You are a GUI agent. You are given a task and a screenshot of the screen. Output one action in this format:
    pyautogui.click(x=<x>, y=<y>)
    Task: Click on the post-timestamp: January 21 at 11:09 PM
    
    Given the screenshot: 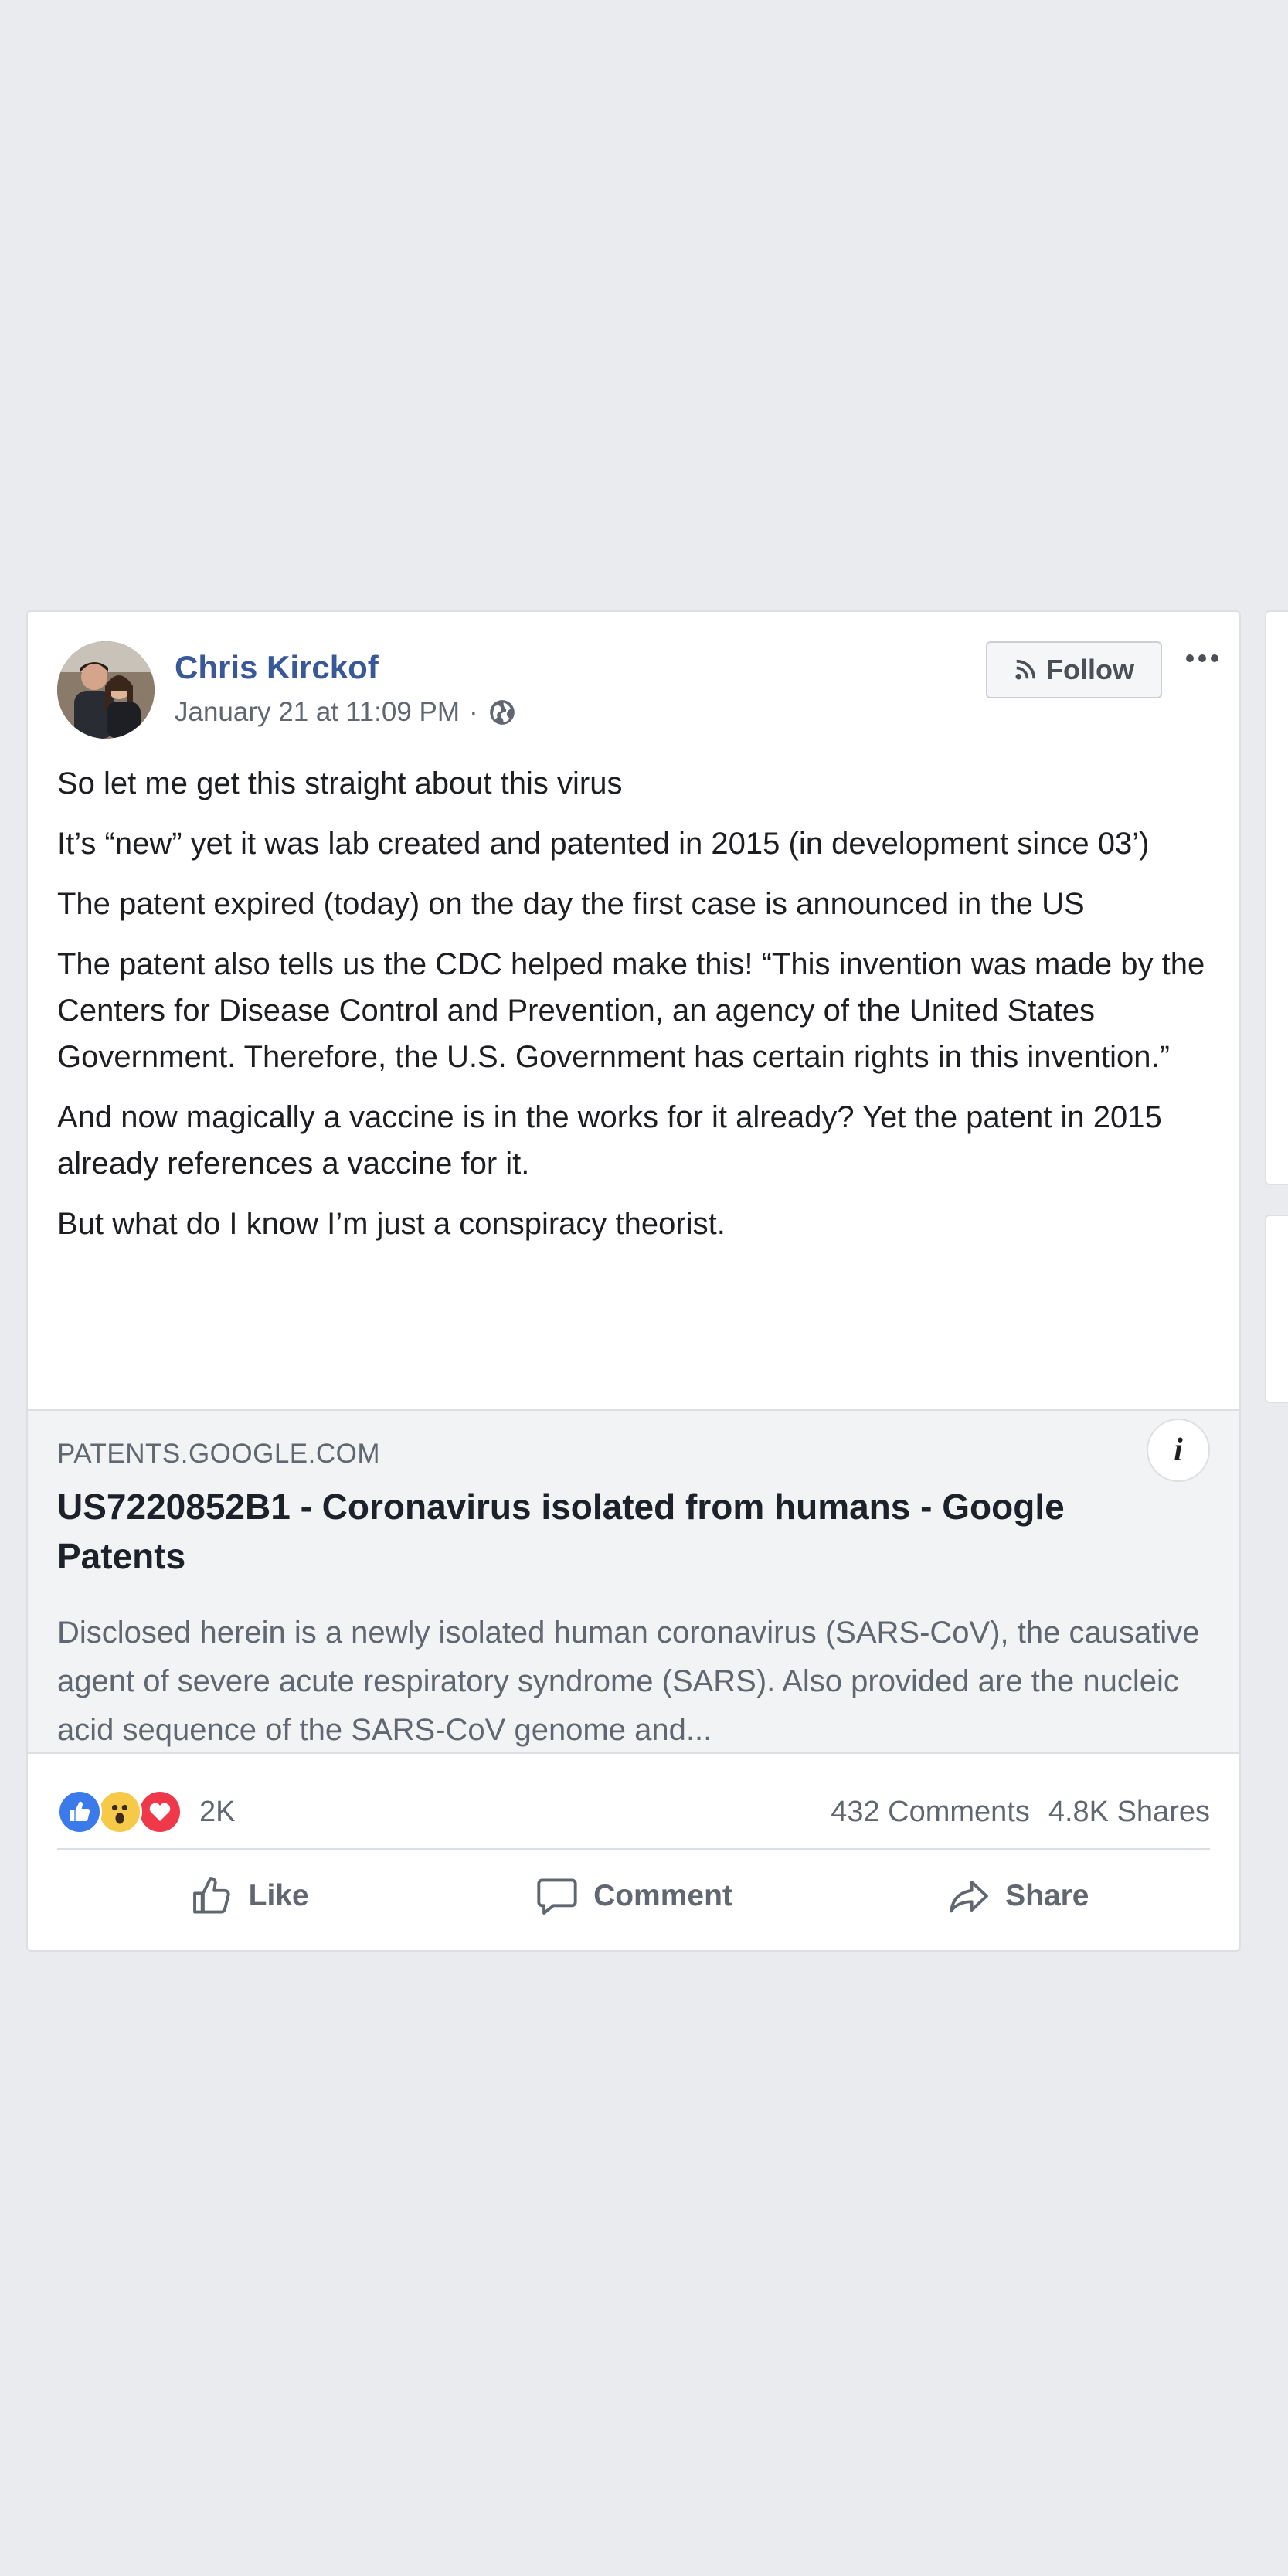 What is the action you would take?
    pyautogui.click(x=317, y=712)
    